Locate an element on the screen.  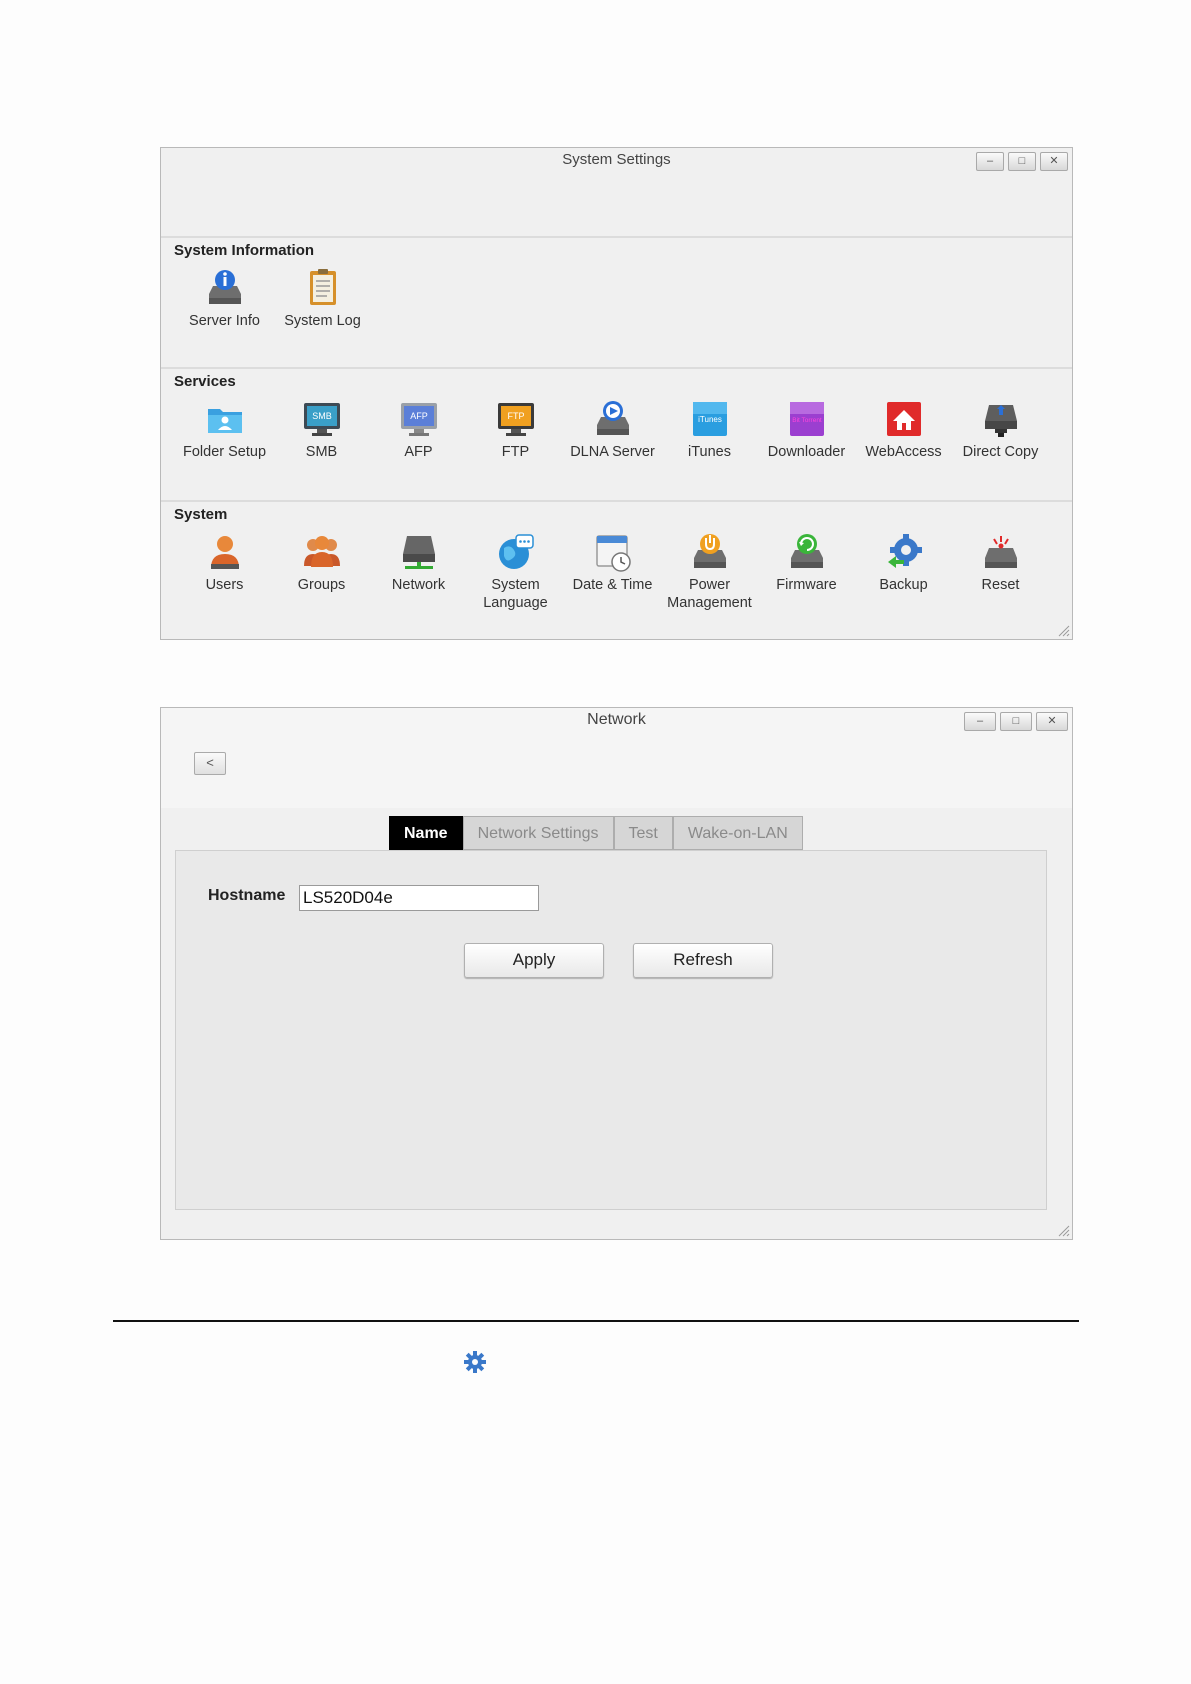
itunes-badge: iTunes is located at coordinates (710, 419).